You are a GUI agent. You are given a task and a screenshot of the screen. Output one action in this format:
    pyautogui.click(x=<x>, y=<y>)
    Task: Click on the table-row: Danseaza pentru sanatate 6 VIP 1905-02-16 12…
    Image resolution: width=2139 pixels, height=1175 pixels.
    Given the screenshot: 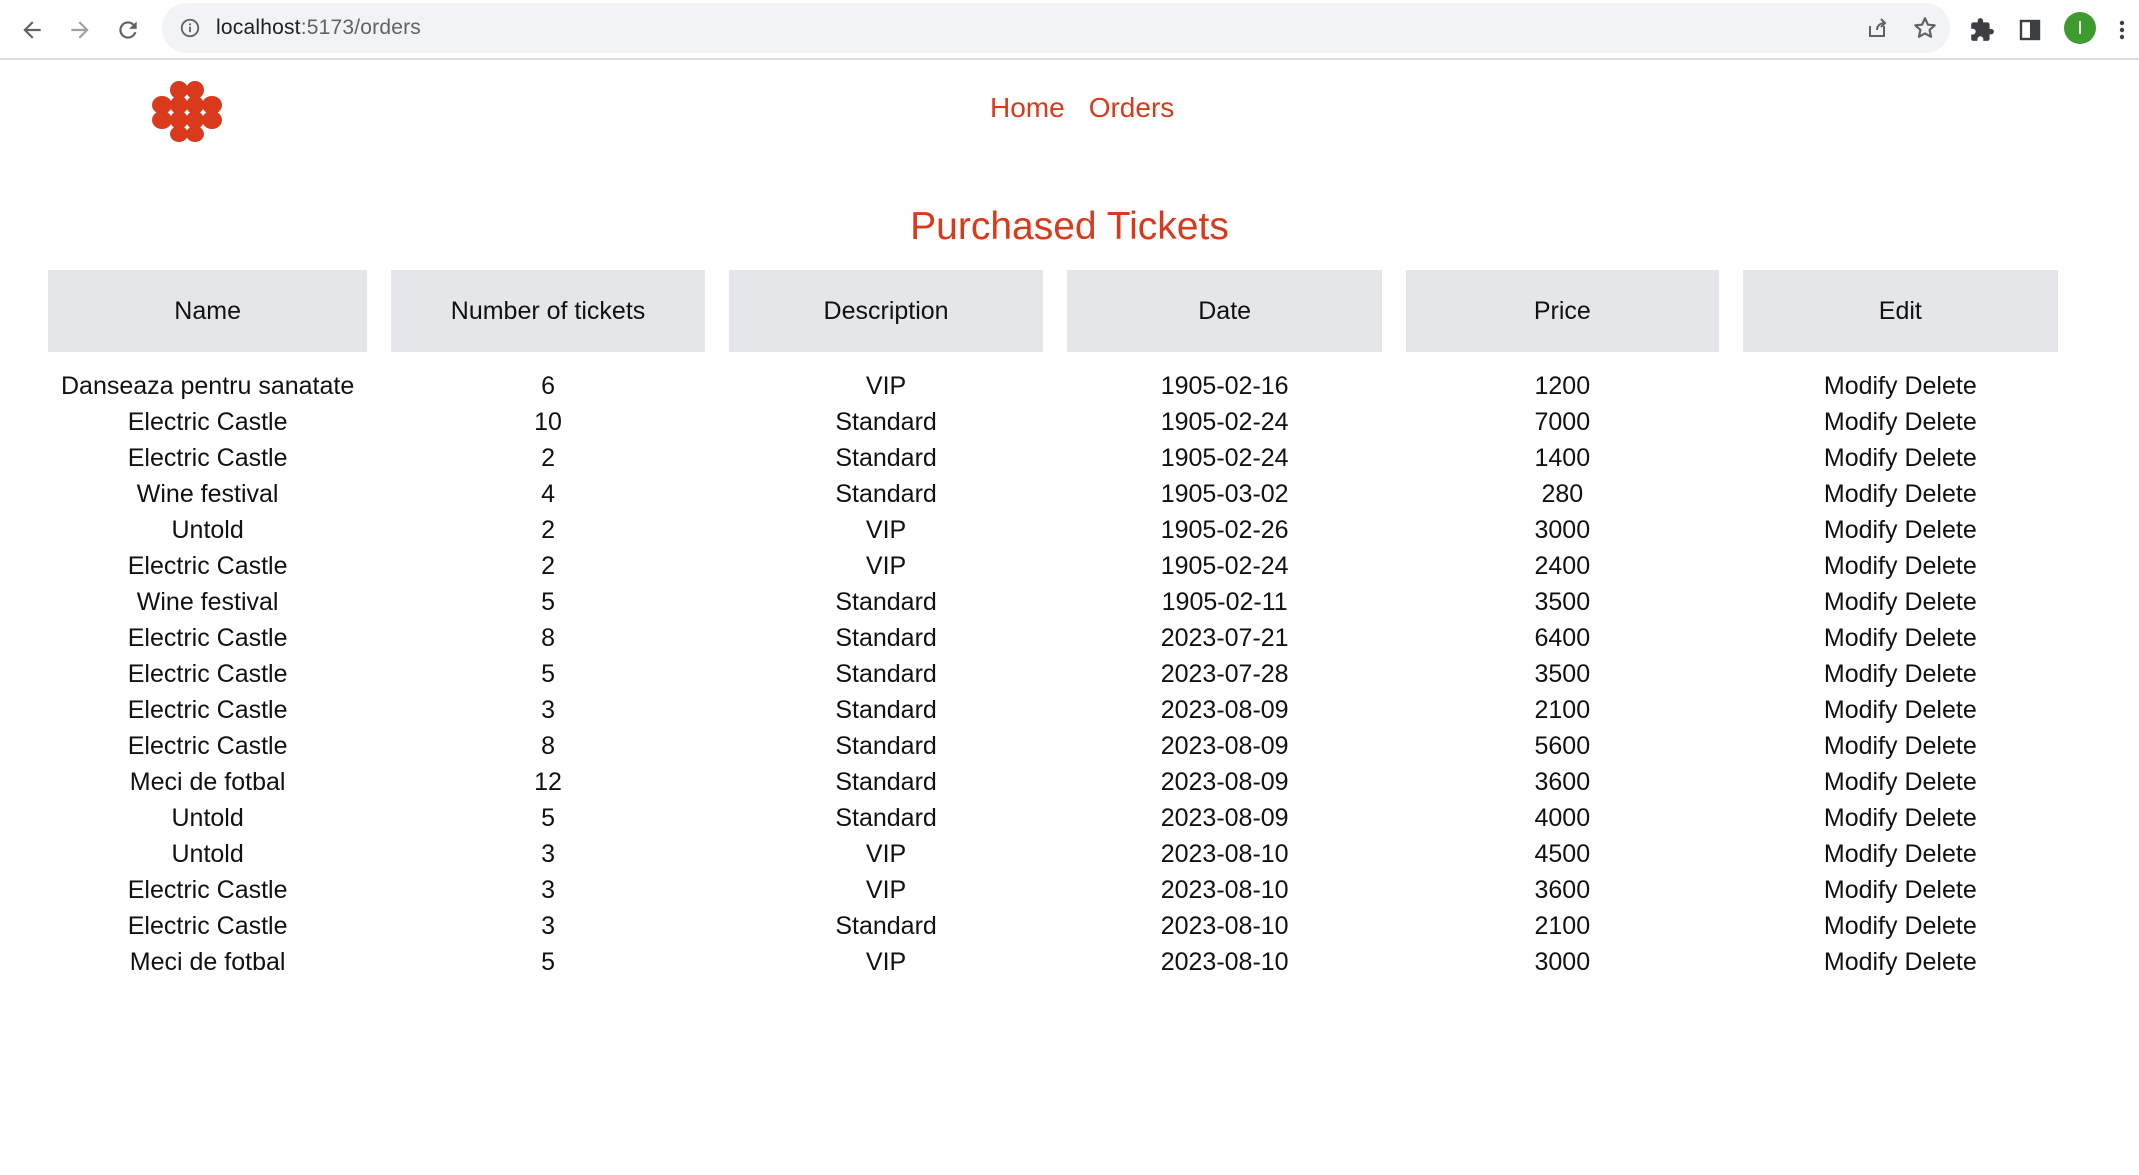 What is the action you would take?
    pyautogui.click(x=1053, y=386)
    